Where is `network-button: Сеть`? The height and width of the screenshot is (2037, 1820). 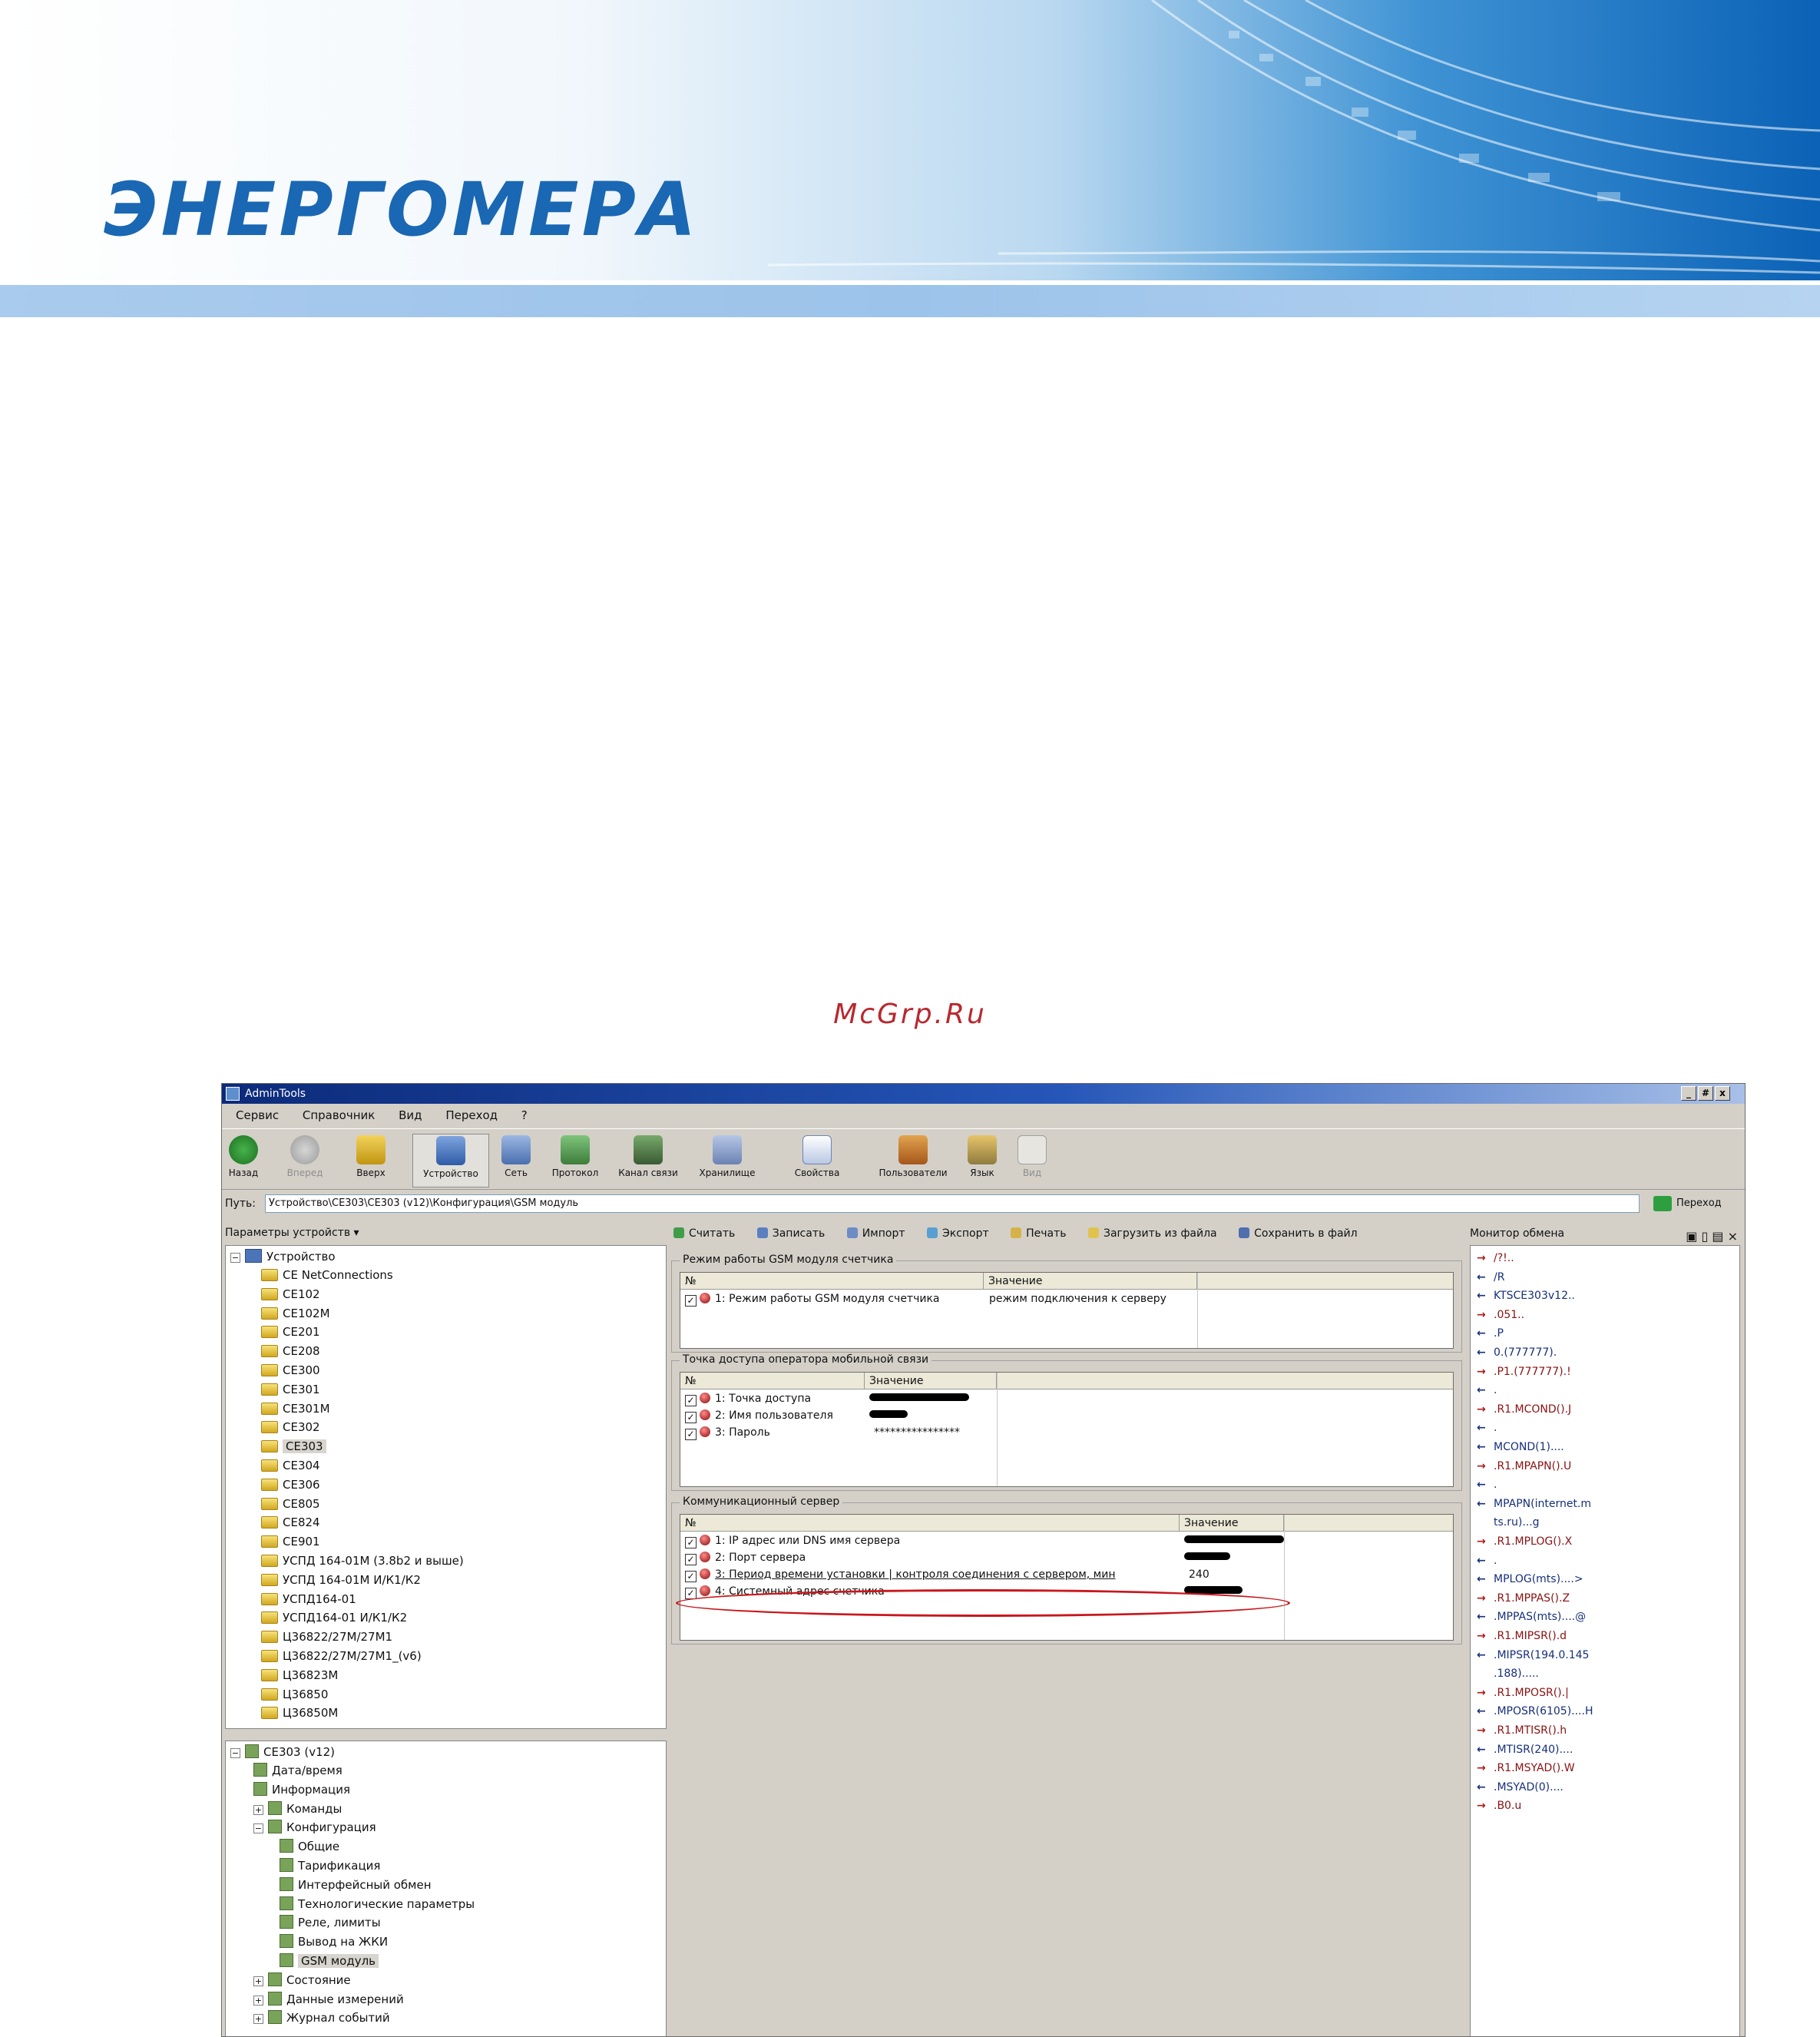 network-button: Сеть is located at coordinates (516, 1160).